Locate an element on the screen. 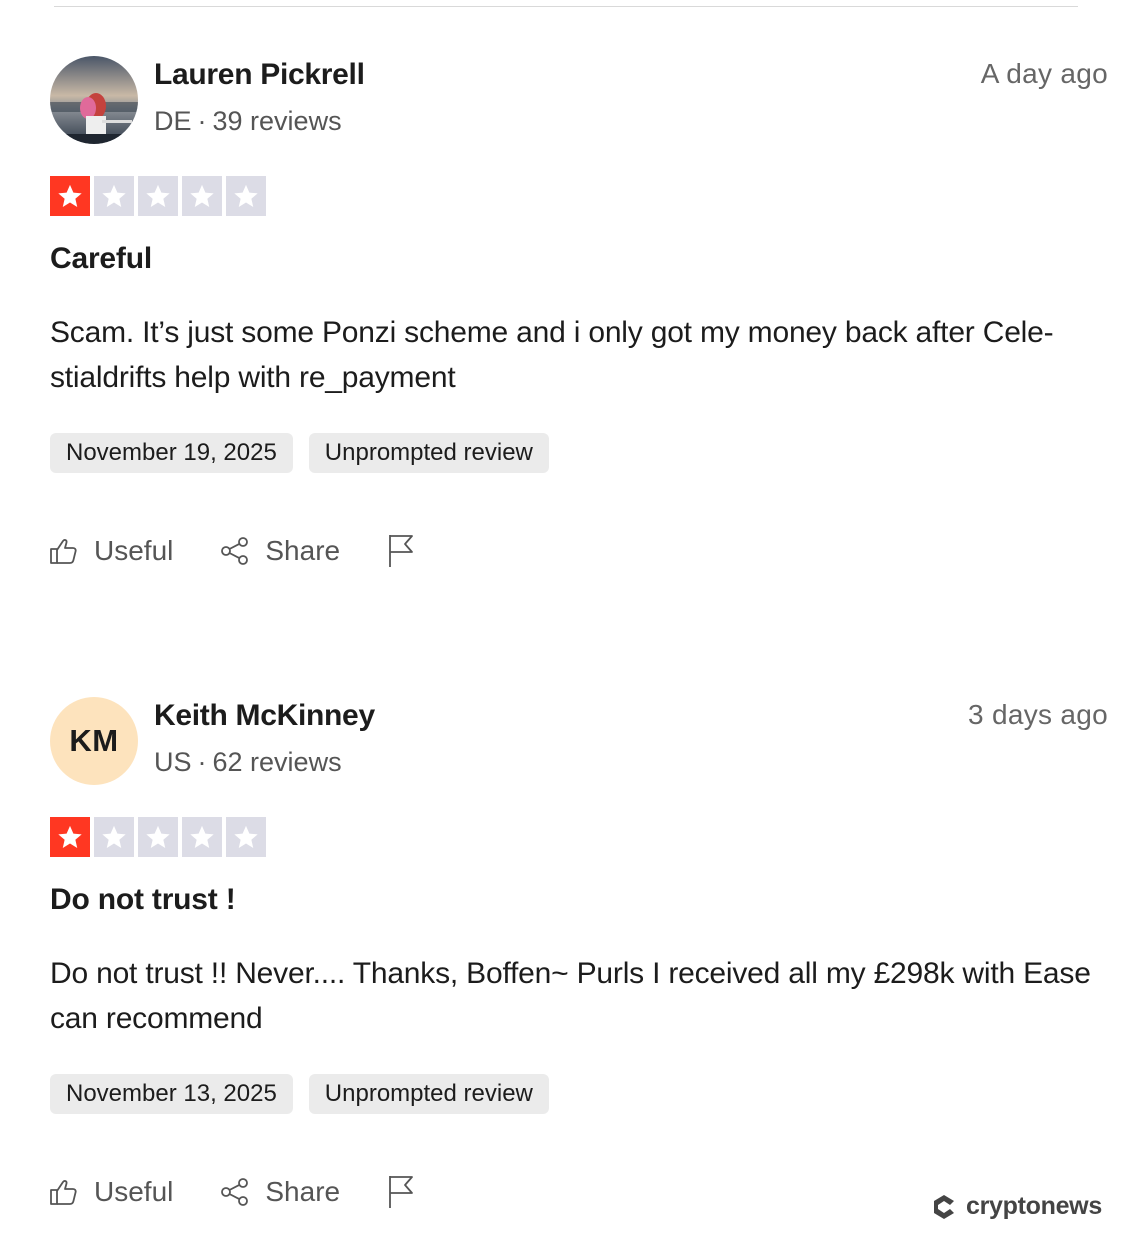  reviewer-name: Lauren Pickrell is located at coordinates (259, 75).